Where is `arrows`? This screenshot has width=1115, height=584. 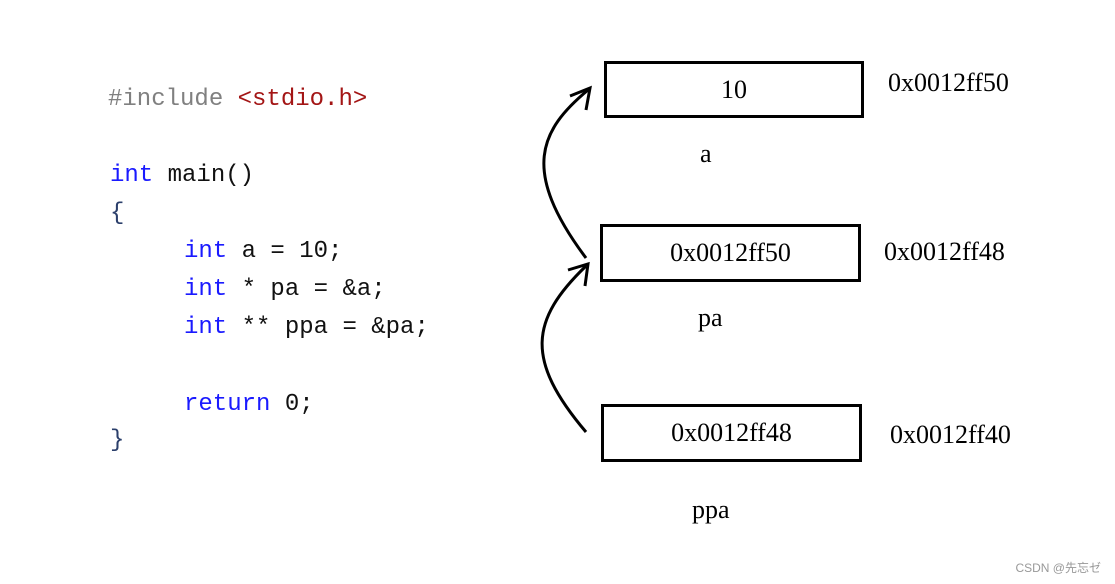
arrows is located at coordinates (566, 259).